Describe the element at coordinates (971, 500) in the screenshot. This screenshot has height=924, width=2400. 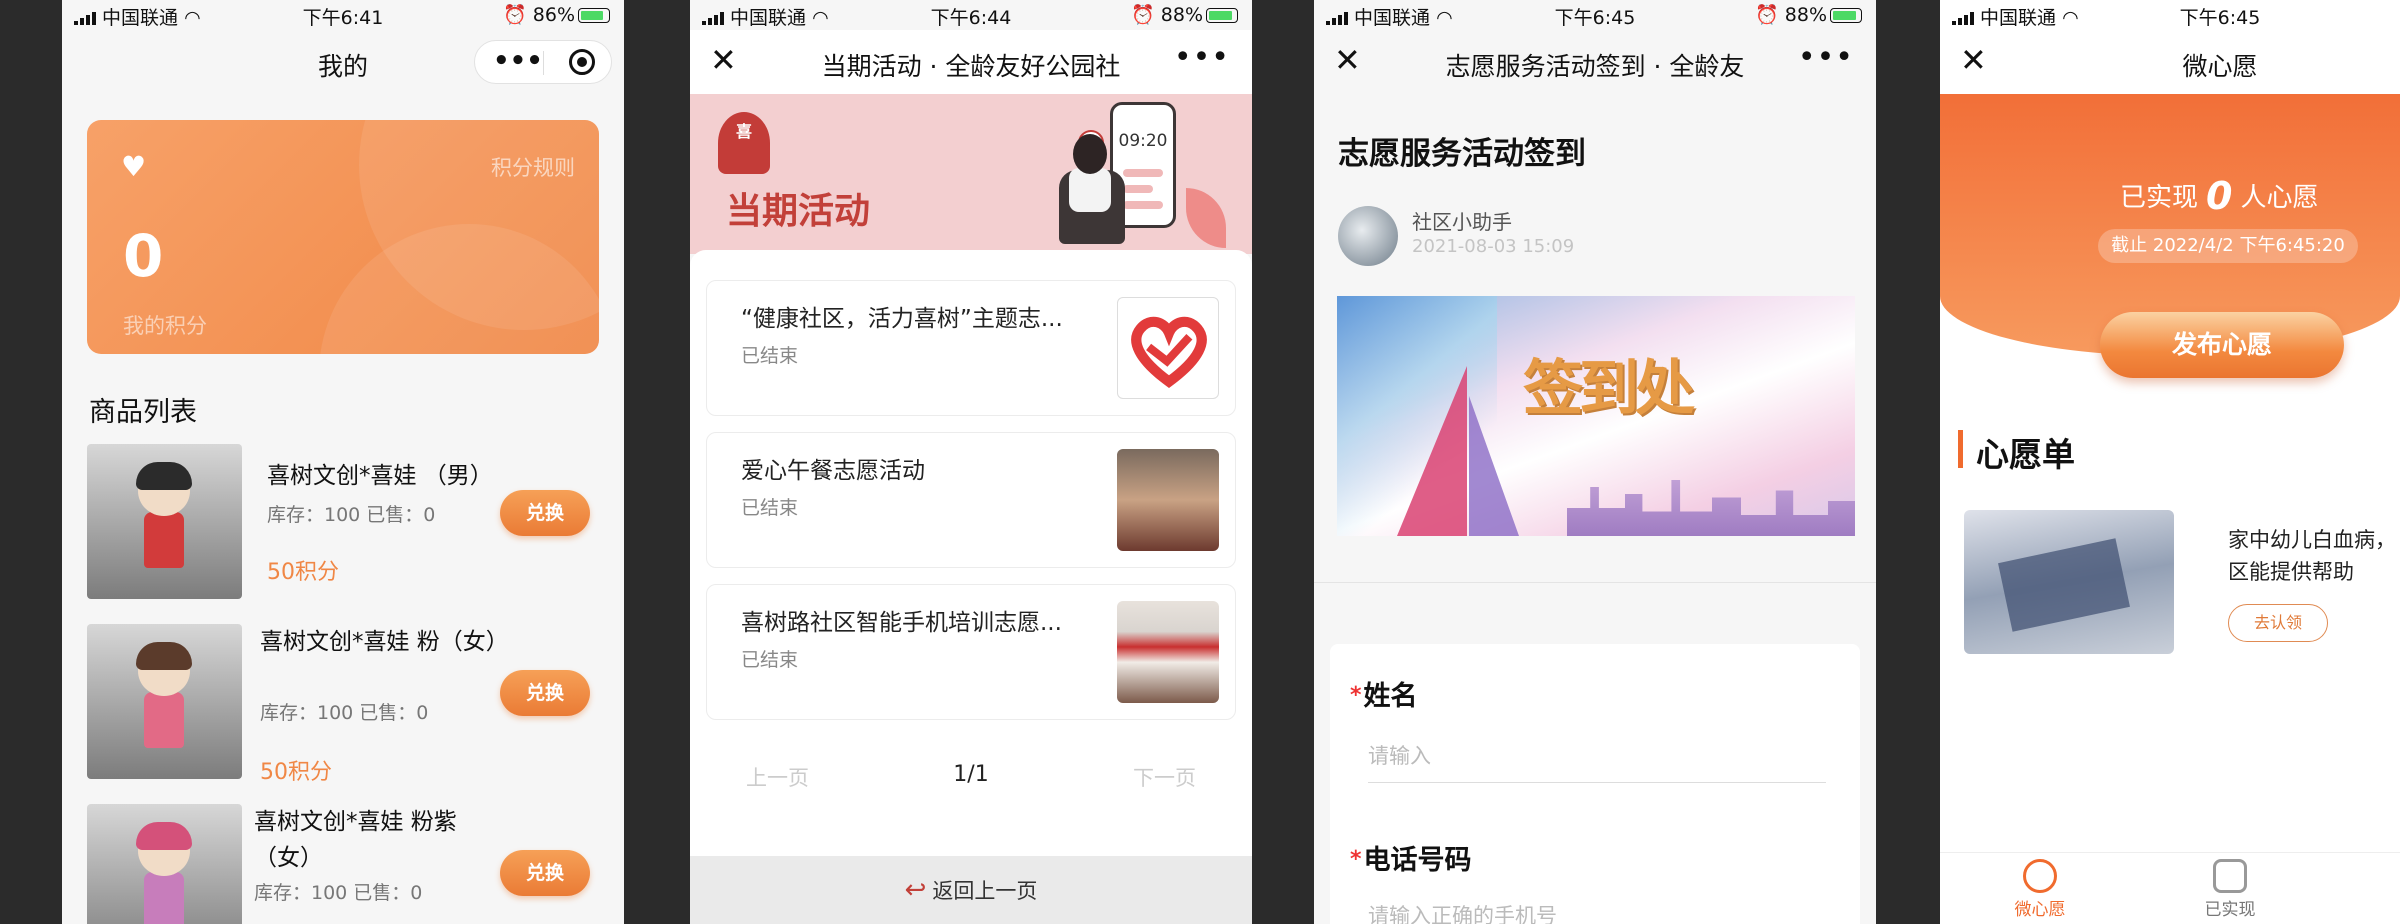
I see `activity-item: 爱心午餐志愿活动 已结束` at that location.